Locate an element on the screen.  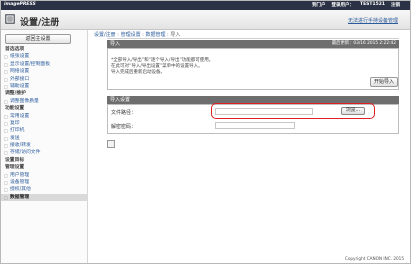
password-input is located at coordinates (255, 125).